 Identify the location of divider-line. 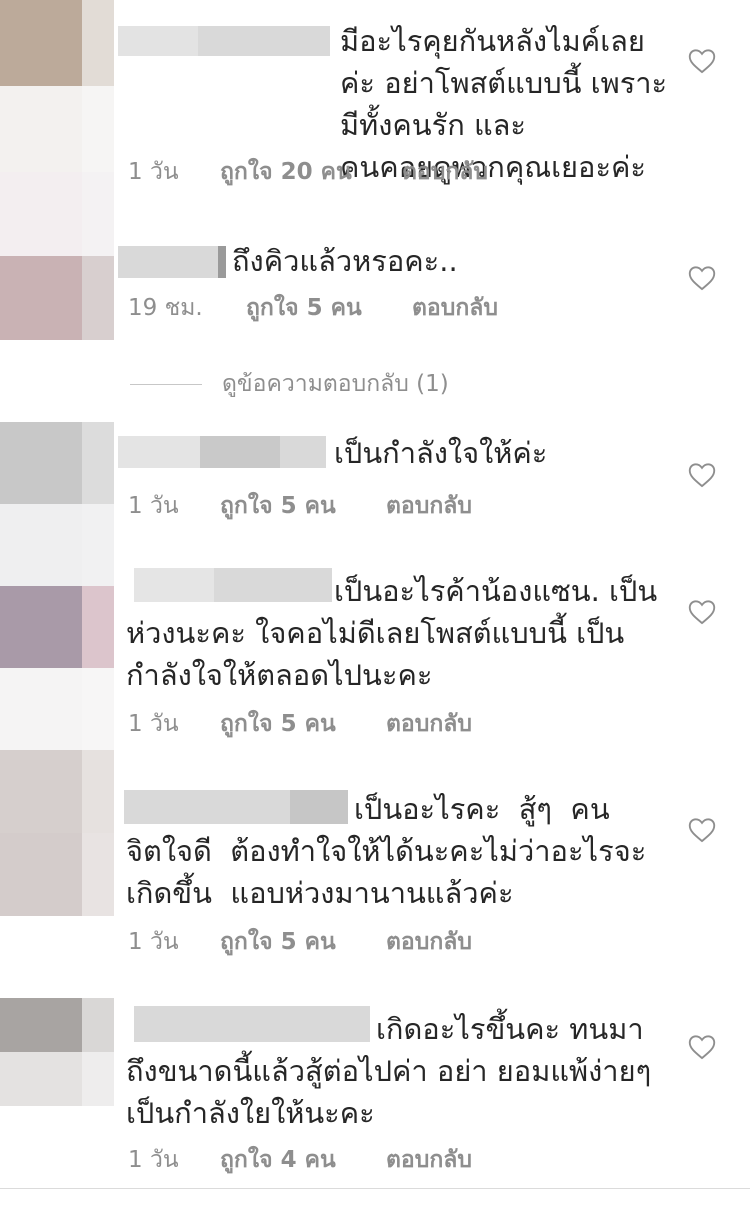
(166, 384).